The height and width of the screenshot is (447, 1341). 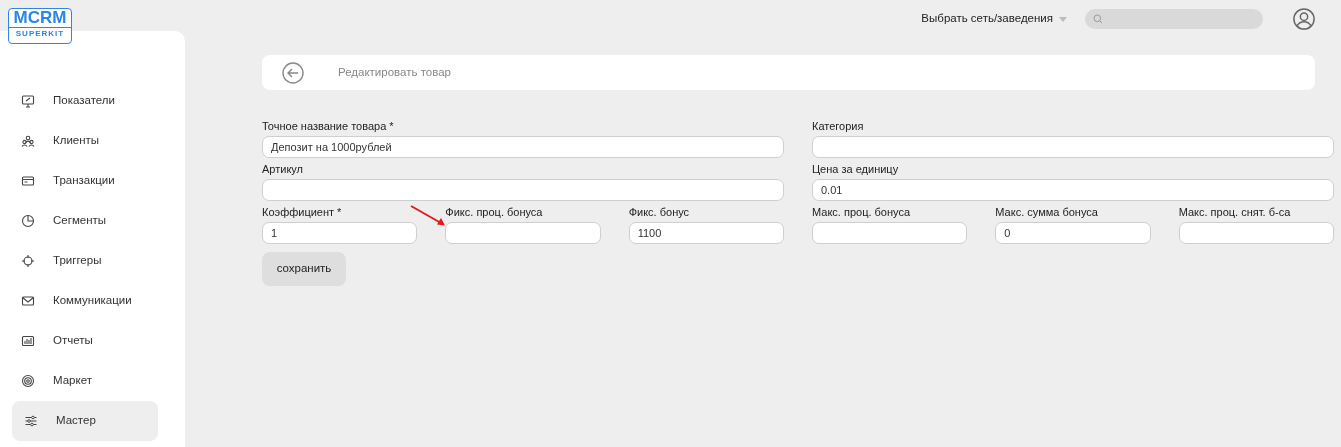 What do you see at coordinates (283, 169) in the screenshot?
I see `field-label: Артикул` at bounding box center [283, 169].